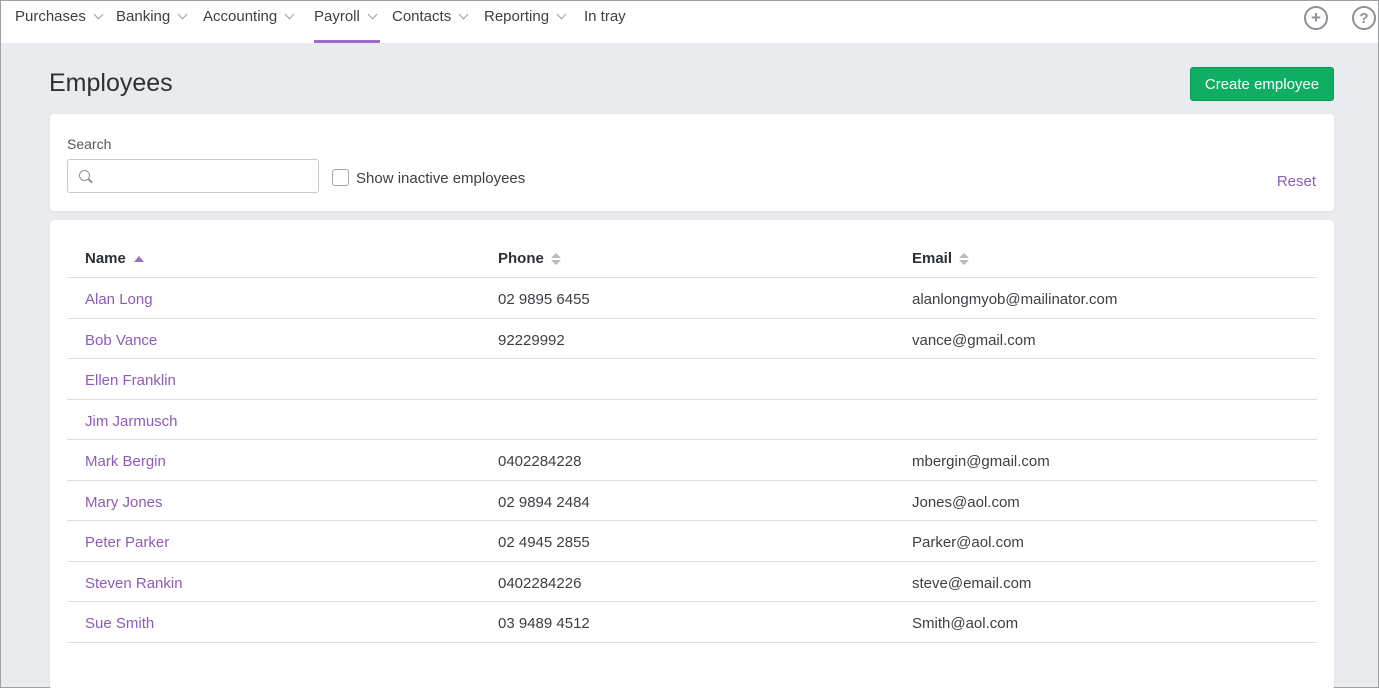 This screenshot has height=688, width=1379. What do you see at coordinates (125, 461) in the screenshot?
I see `employee-name-link: Mark Bergin` at bounding box center [125, 461].